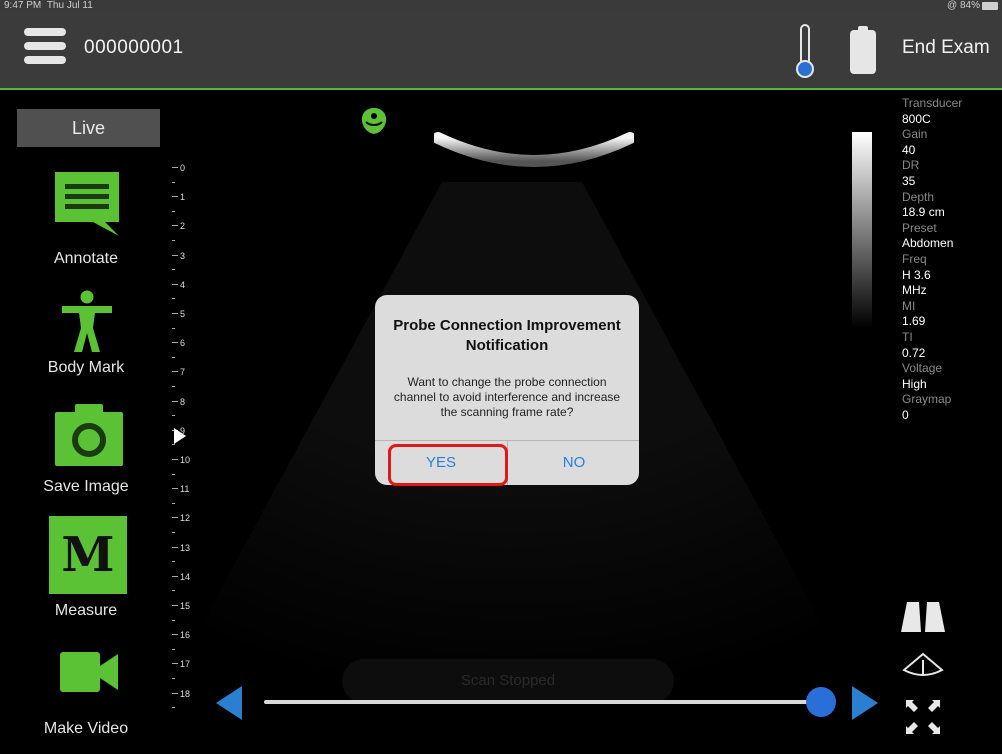 This screenshot has width=1002, height=754. What do you see at coordinates (86, 610) in the screenshot?
I see `measure-label: Measure` at bounding box center [86, 610].